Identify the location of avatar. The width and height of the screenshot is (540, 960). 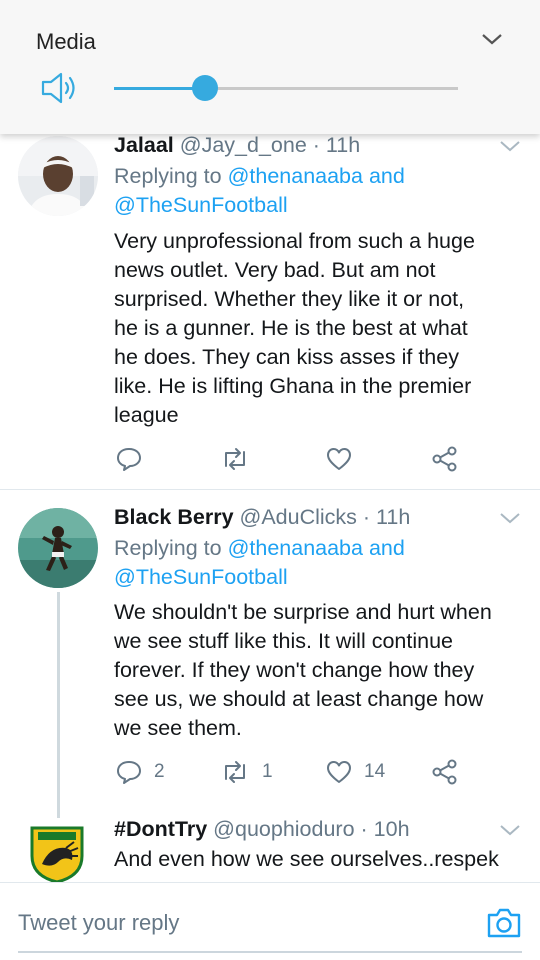
(57, 854).